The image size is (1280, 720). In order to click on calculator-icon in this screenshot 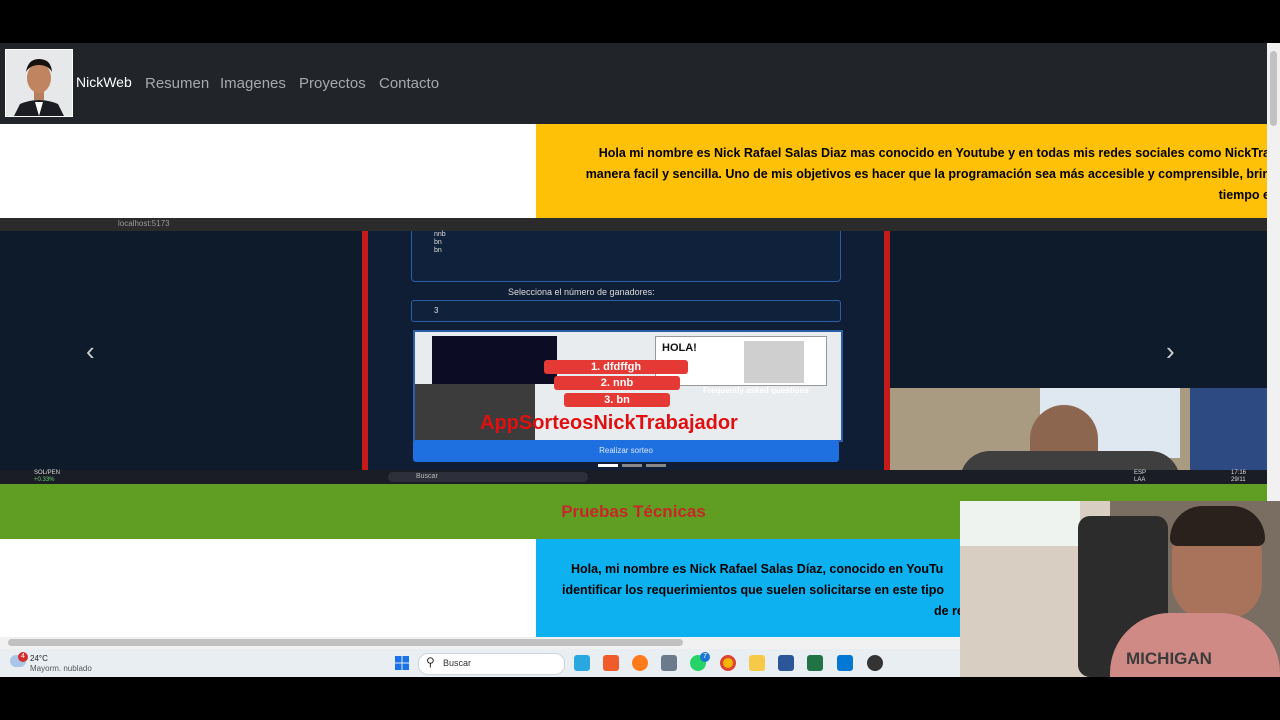, I will do `click(669, 663)`.